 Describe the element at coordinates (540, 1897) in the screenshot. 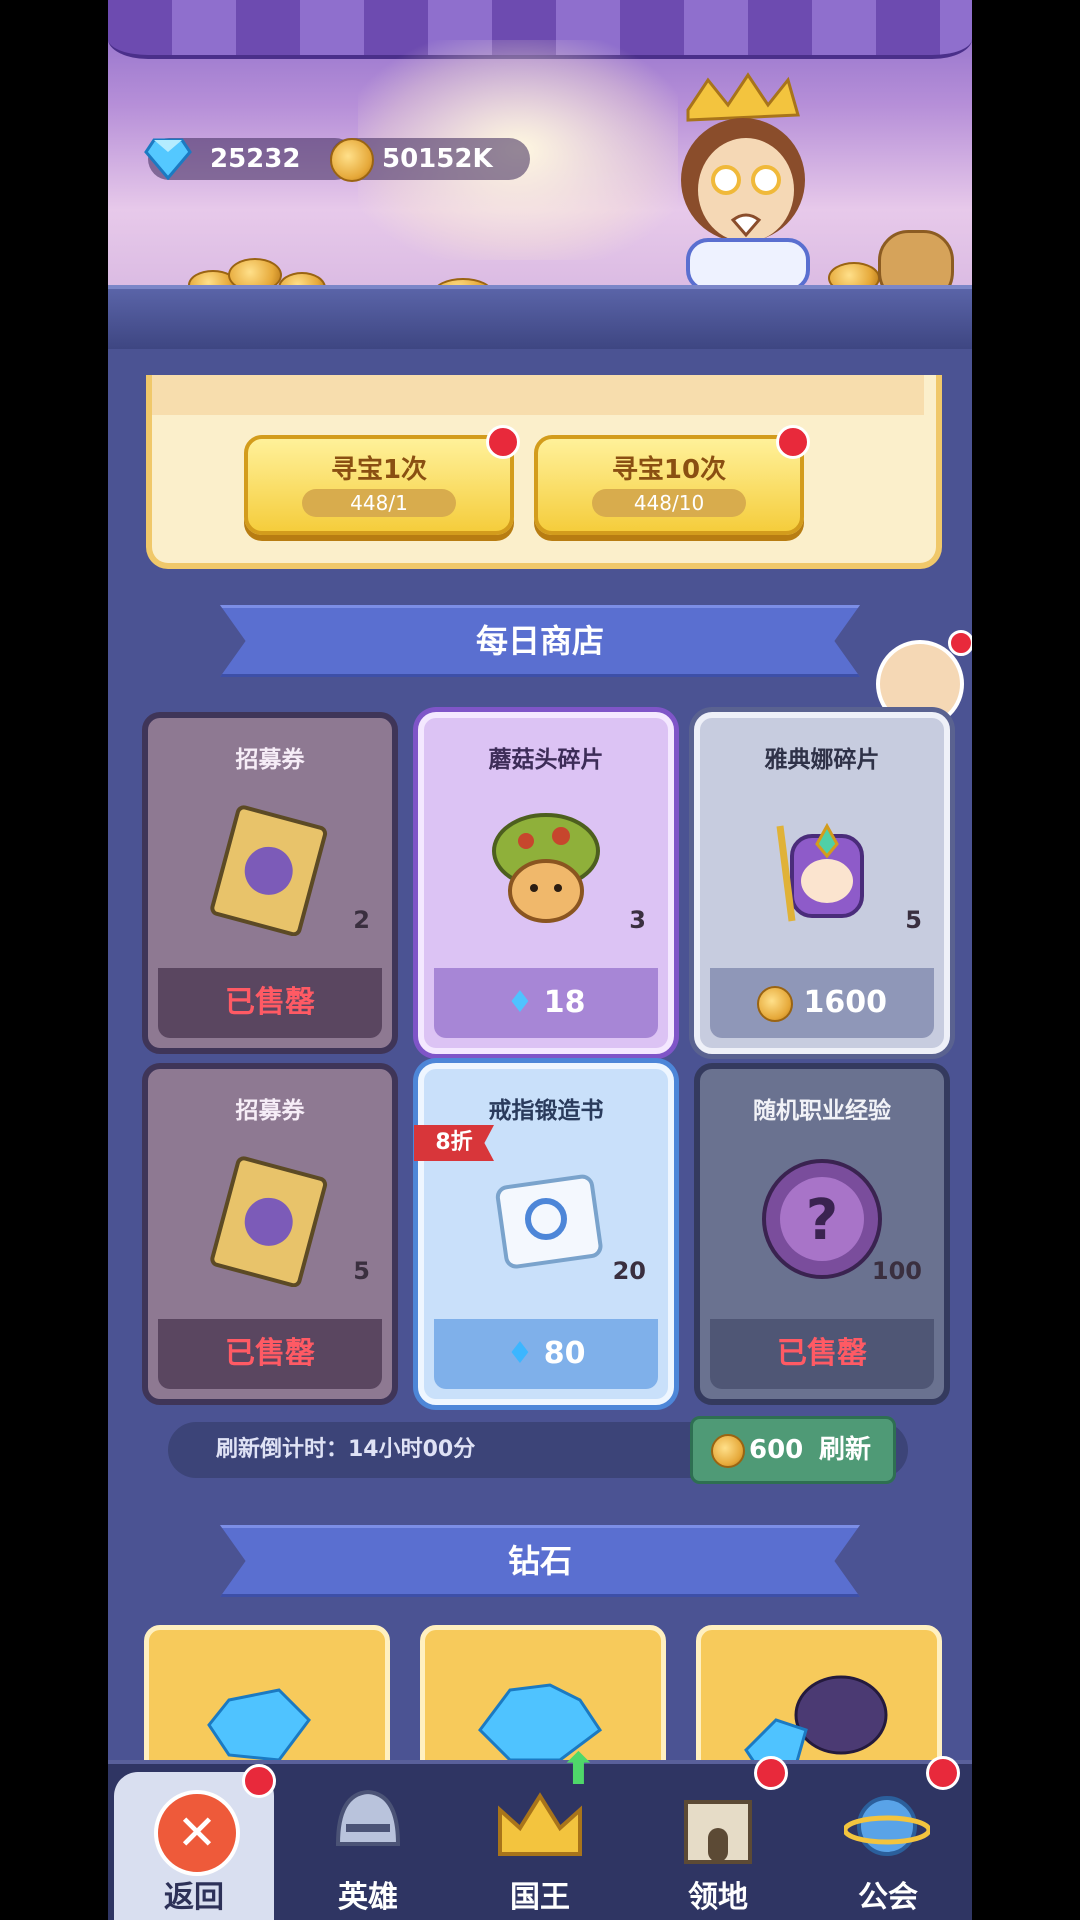

I see `nav-king-label: 国王` at that location.